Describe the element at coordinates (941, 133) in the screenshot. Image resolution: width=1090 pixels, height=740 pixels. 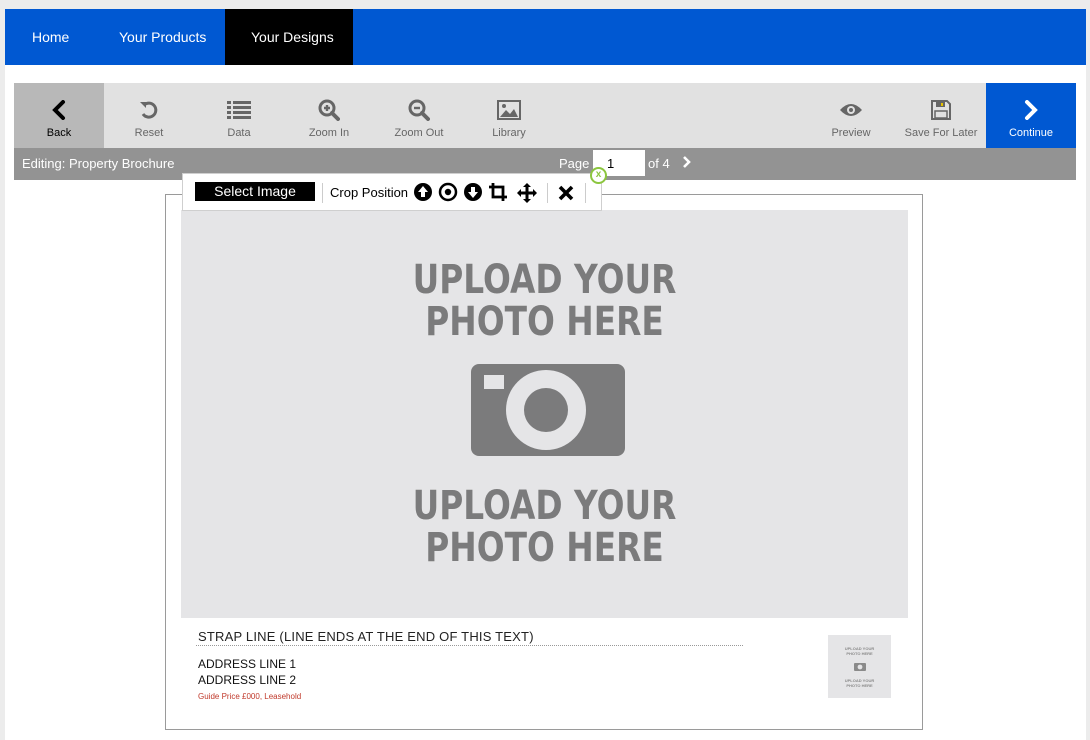
I see `save-for-later-label: Save For Later` at that location.